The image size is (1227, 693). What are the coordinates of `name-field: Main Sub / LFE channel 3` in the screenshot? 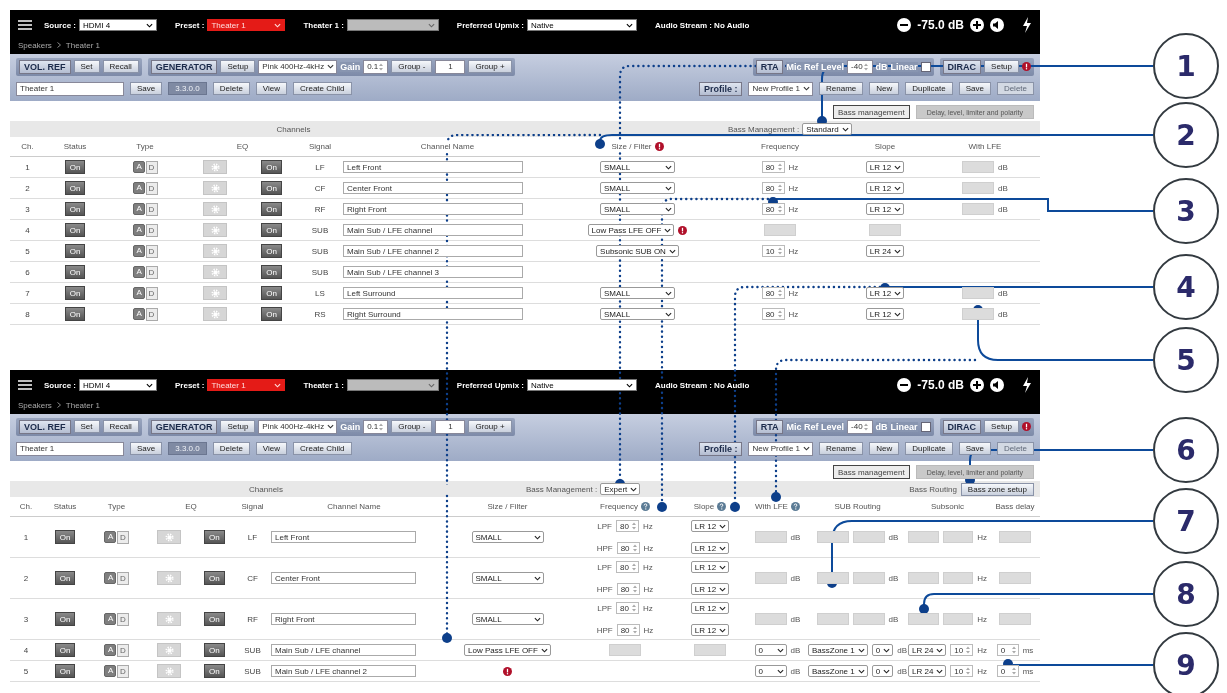 It's located at (433, 272).